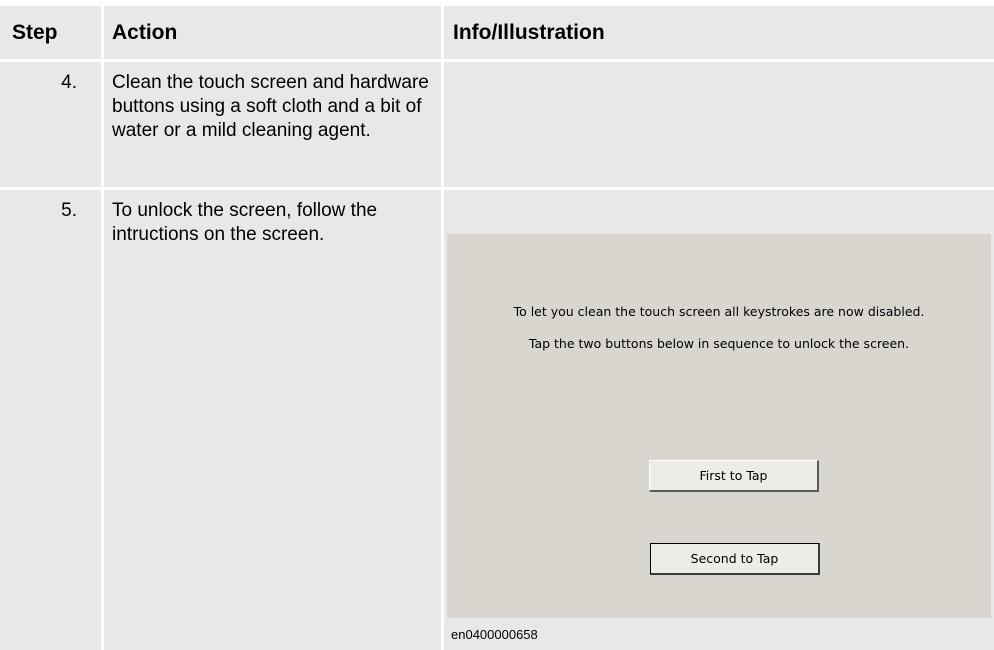 The width and height of the screenshot is (994, 650). Describe the element at coordinates (69, 82) in the screenshot. I see `step-number: 4.` at that location.